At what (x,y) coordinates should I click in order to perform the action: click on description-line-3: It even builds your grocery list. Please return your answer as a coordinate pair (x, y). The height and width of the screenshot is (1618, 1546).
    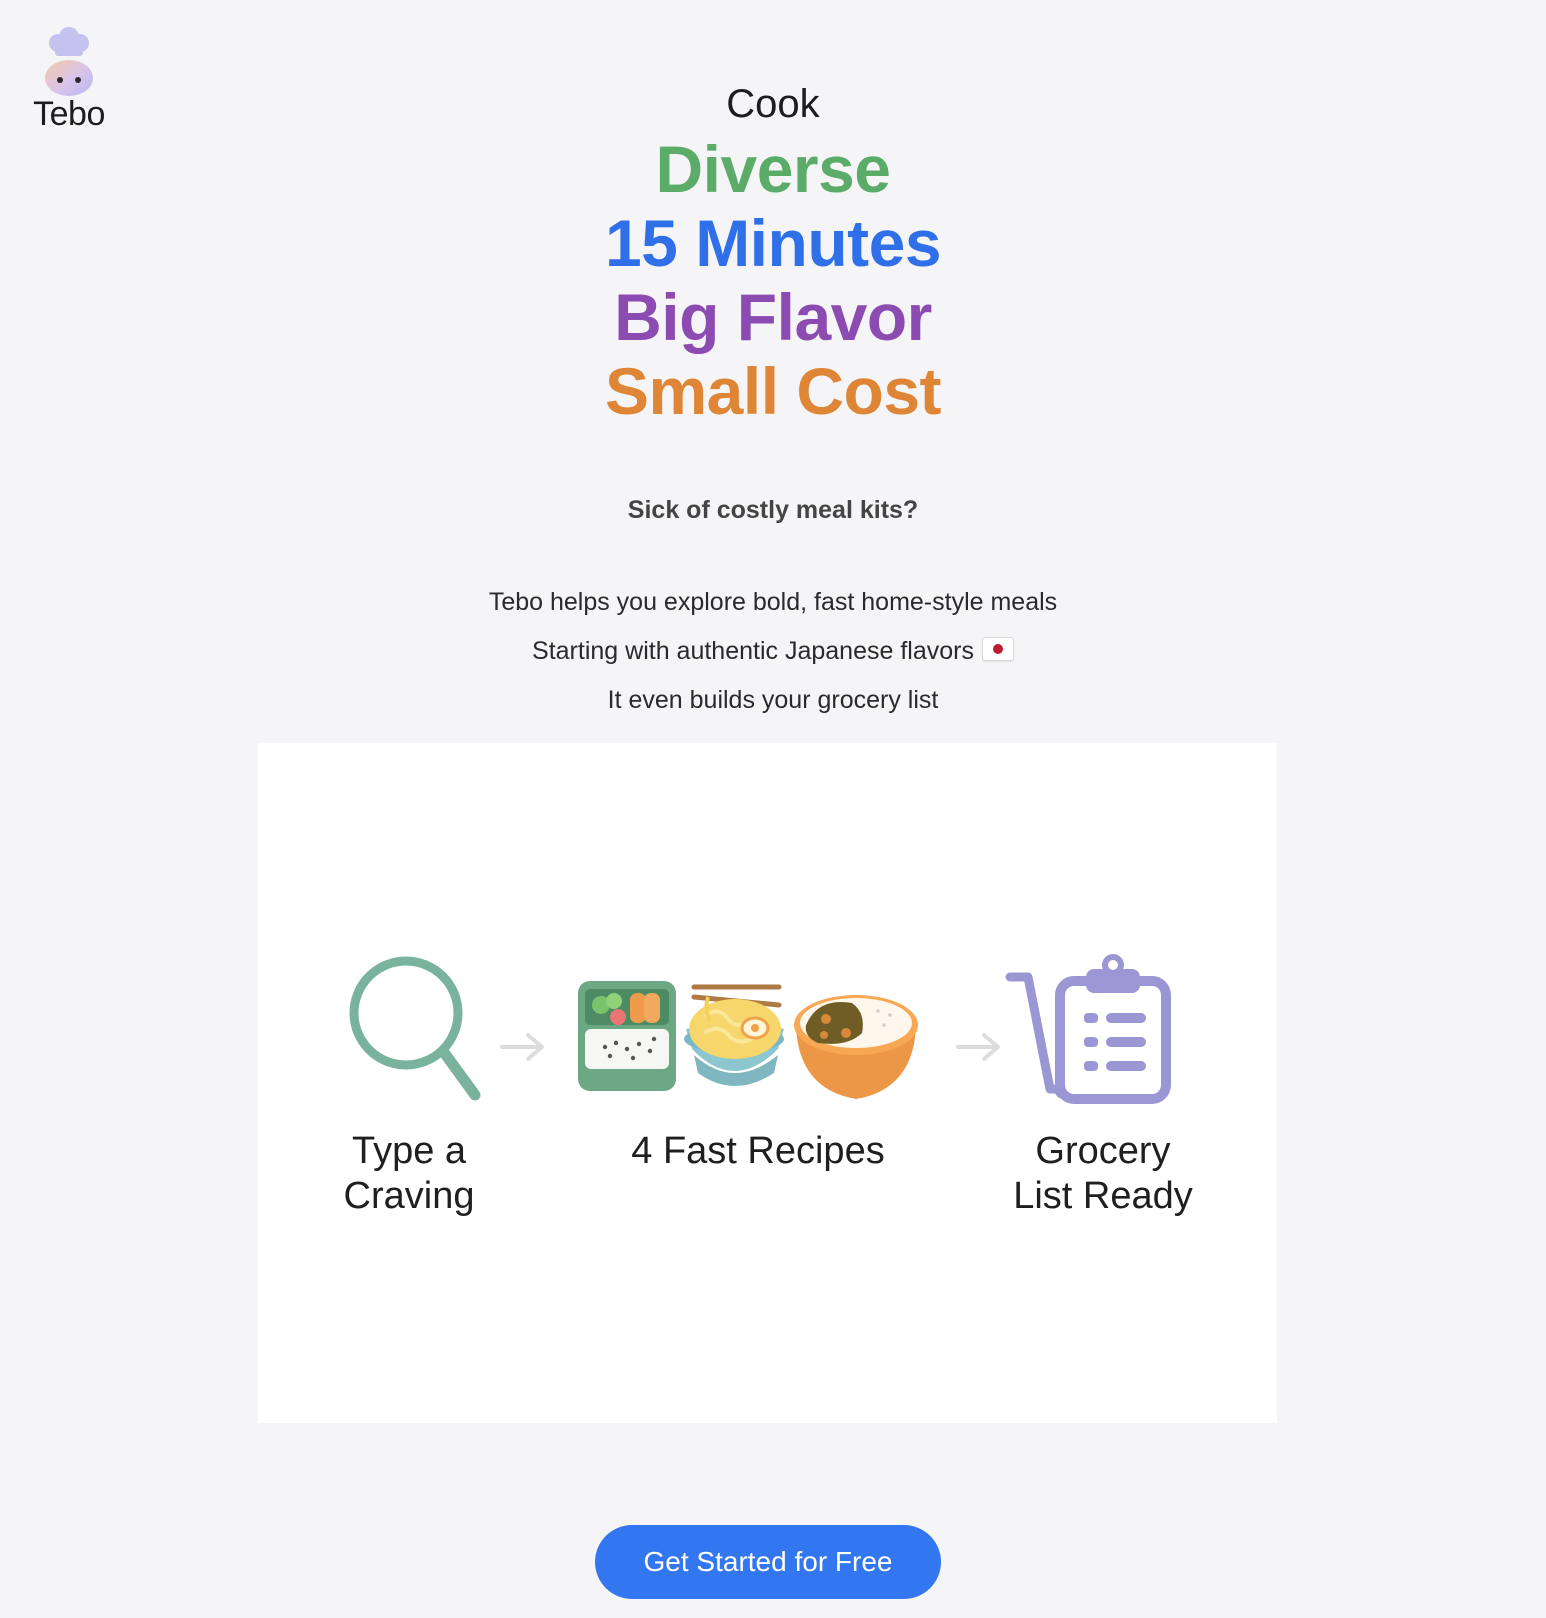
    Looking at the image, I should click on (773, 700).